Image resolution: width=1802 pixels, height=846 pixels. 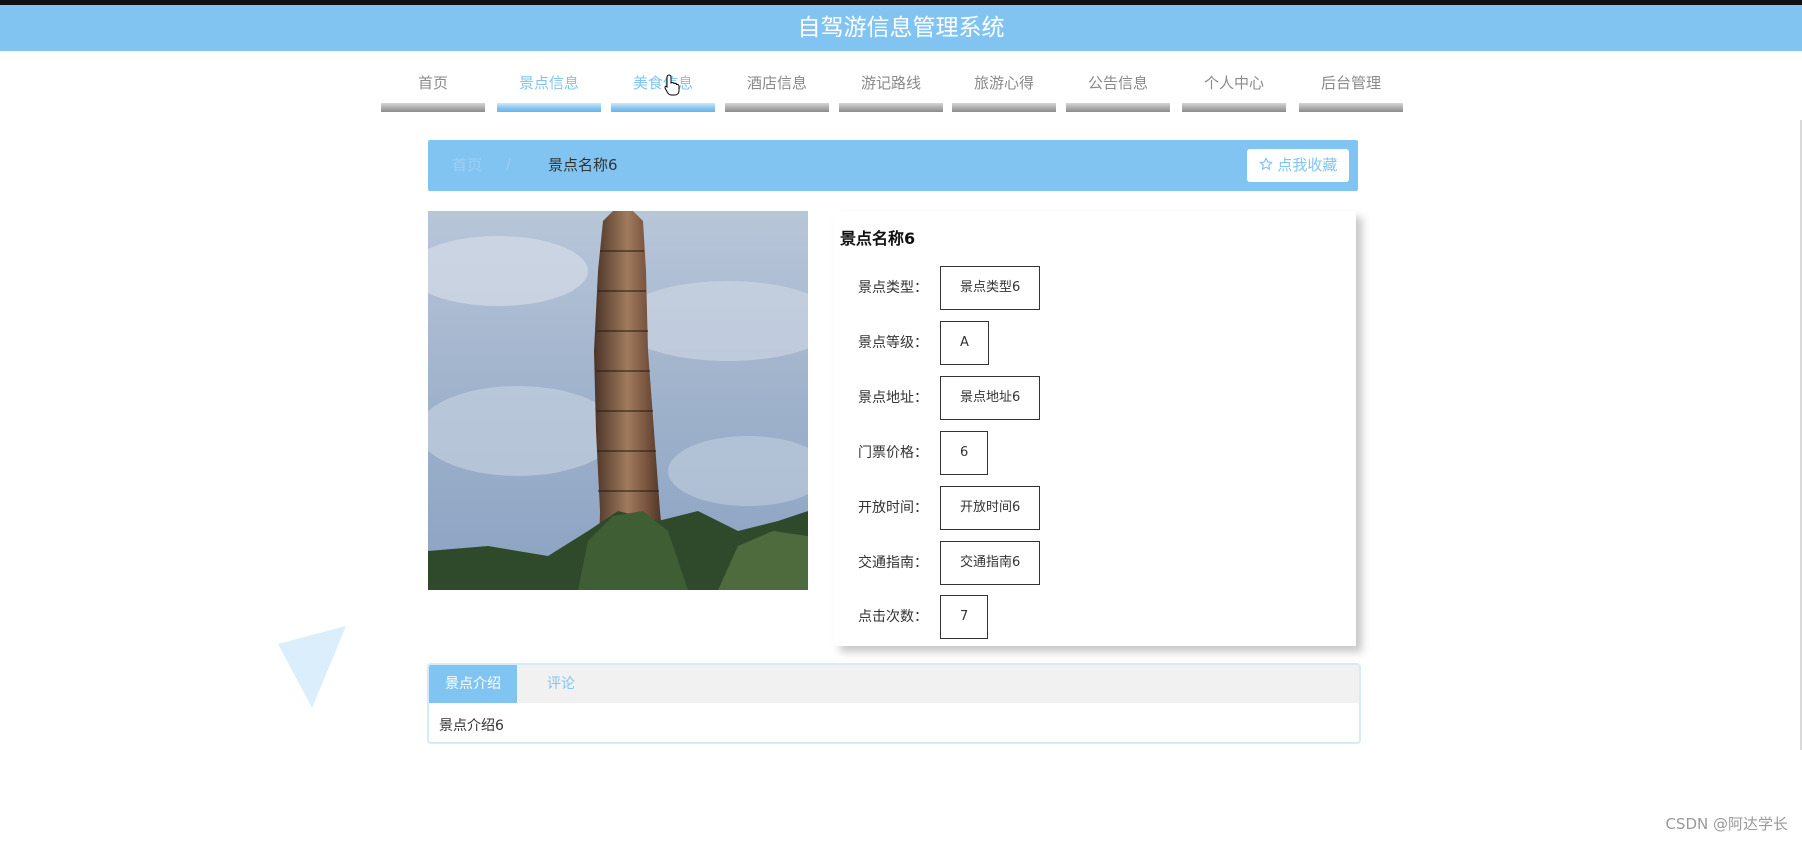 What do you see at coordinates (473, 684) in the screenshot?
I see `tab-introduction: 景点介绍` at bounding box center [473, 684].